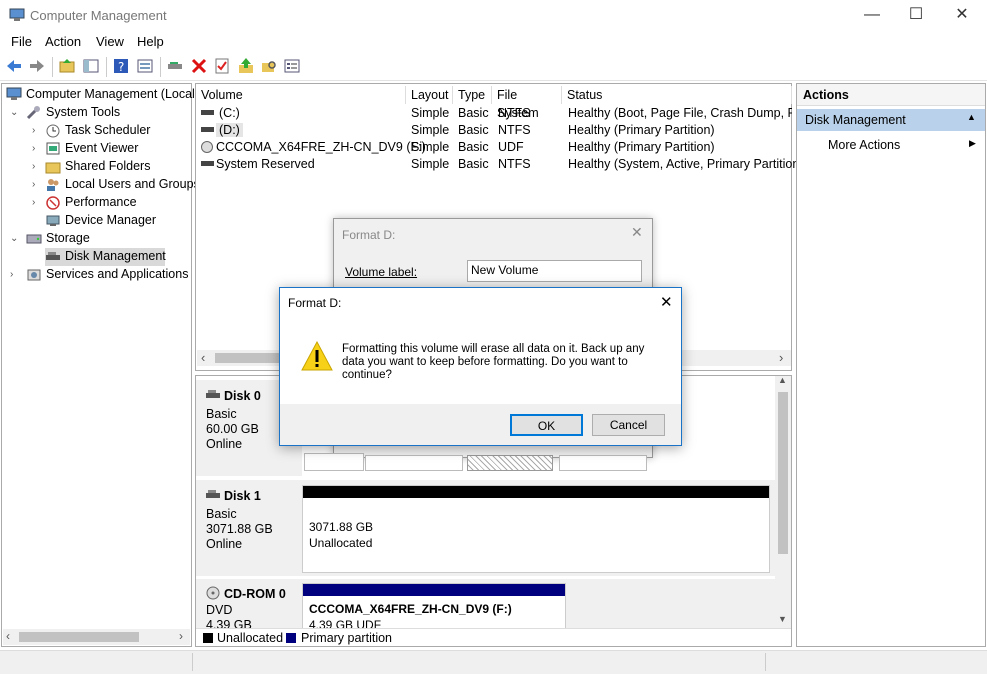 This screenshot has width=987, height=674. Describe the element at coordinates (916, 15) in the screenshot. I see `maximize-button: ☐` at that location.